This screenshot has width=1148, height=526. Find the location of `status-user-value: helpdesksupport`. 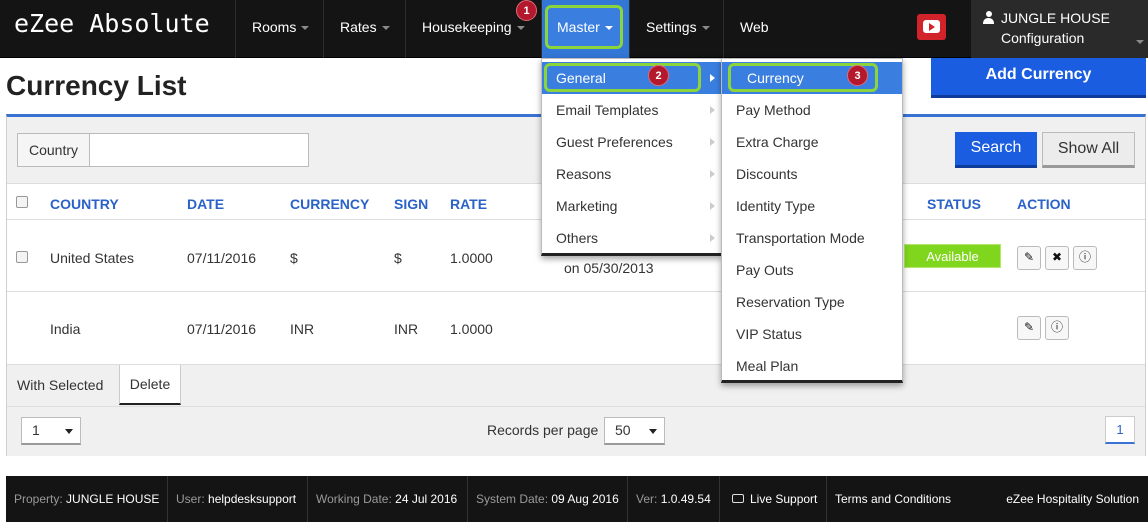

status-user-value: helpdesksupport is located at coordinates (252, 499).